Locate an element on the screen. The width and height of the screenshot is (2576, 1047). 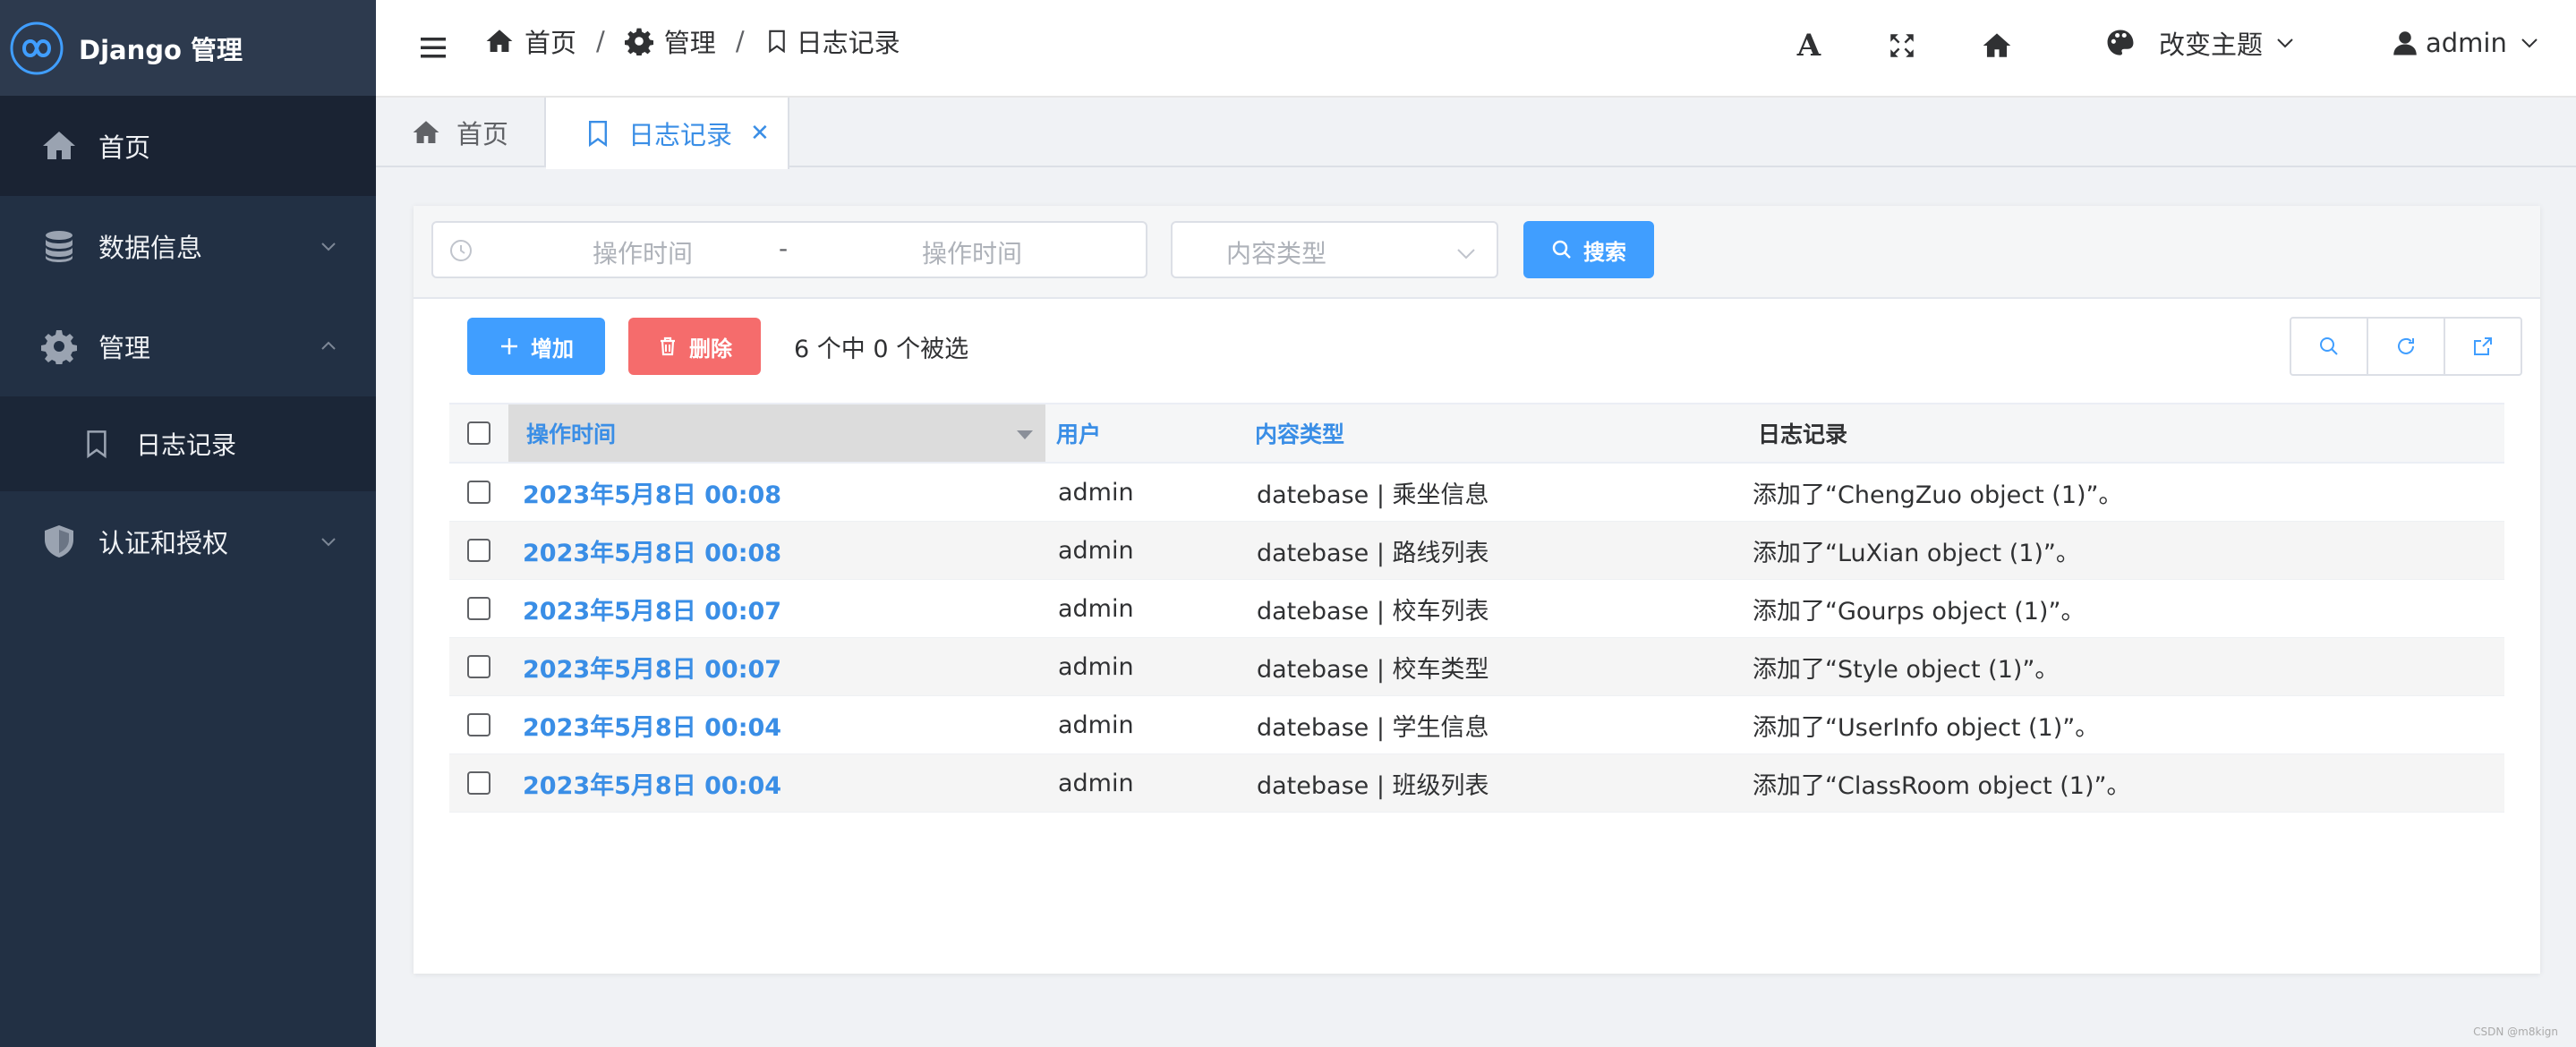
sidebar-item-label: 日志记录 is located at coordinates (186, 445).